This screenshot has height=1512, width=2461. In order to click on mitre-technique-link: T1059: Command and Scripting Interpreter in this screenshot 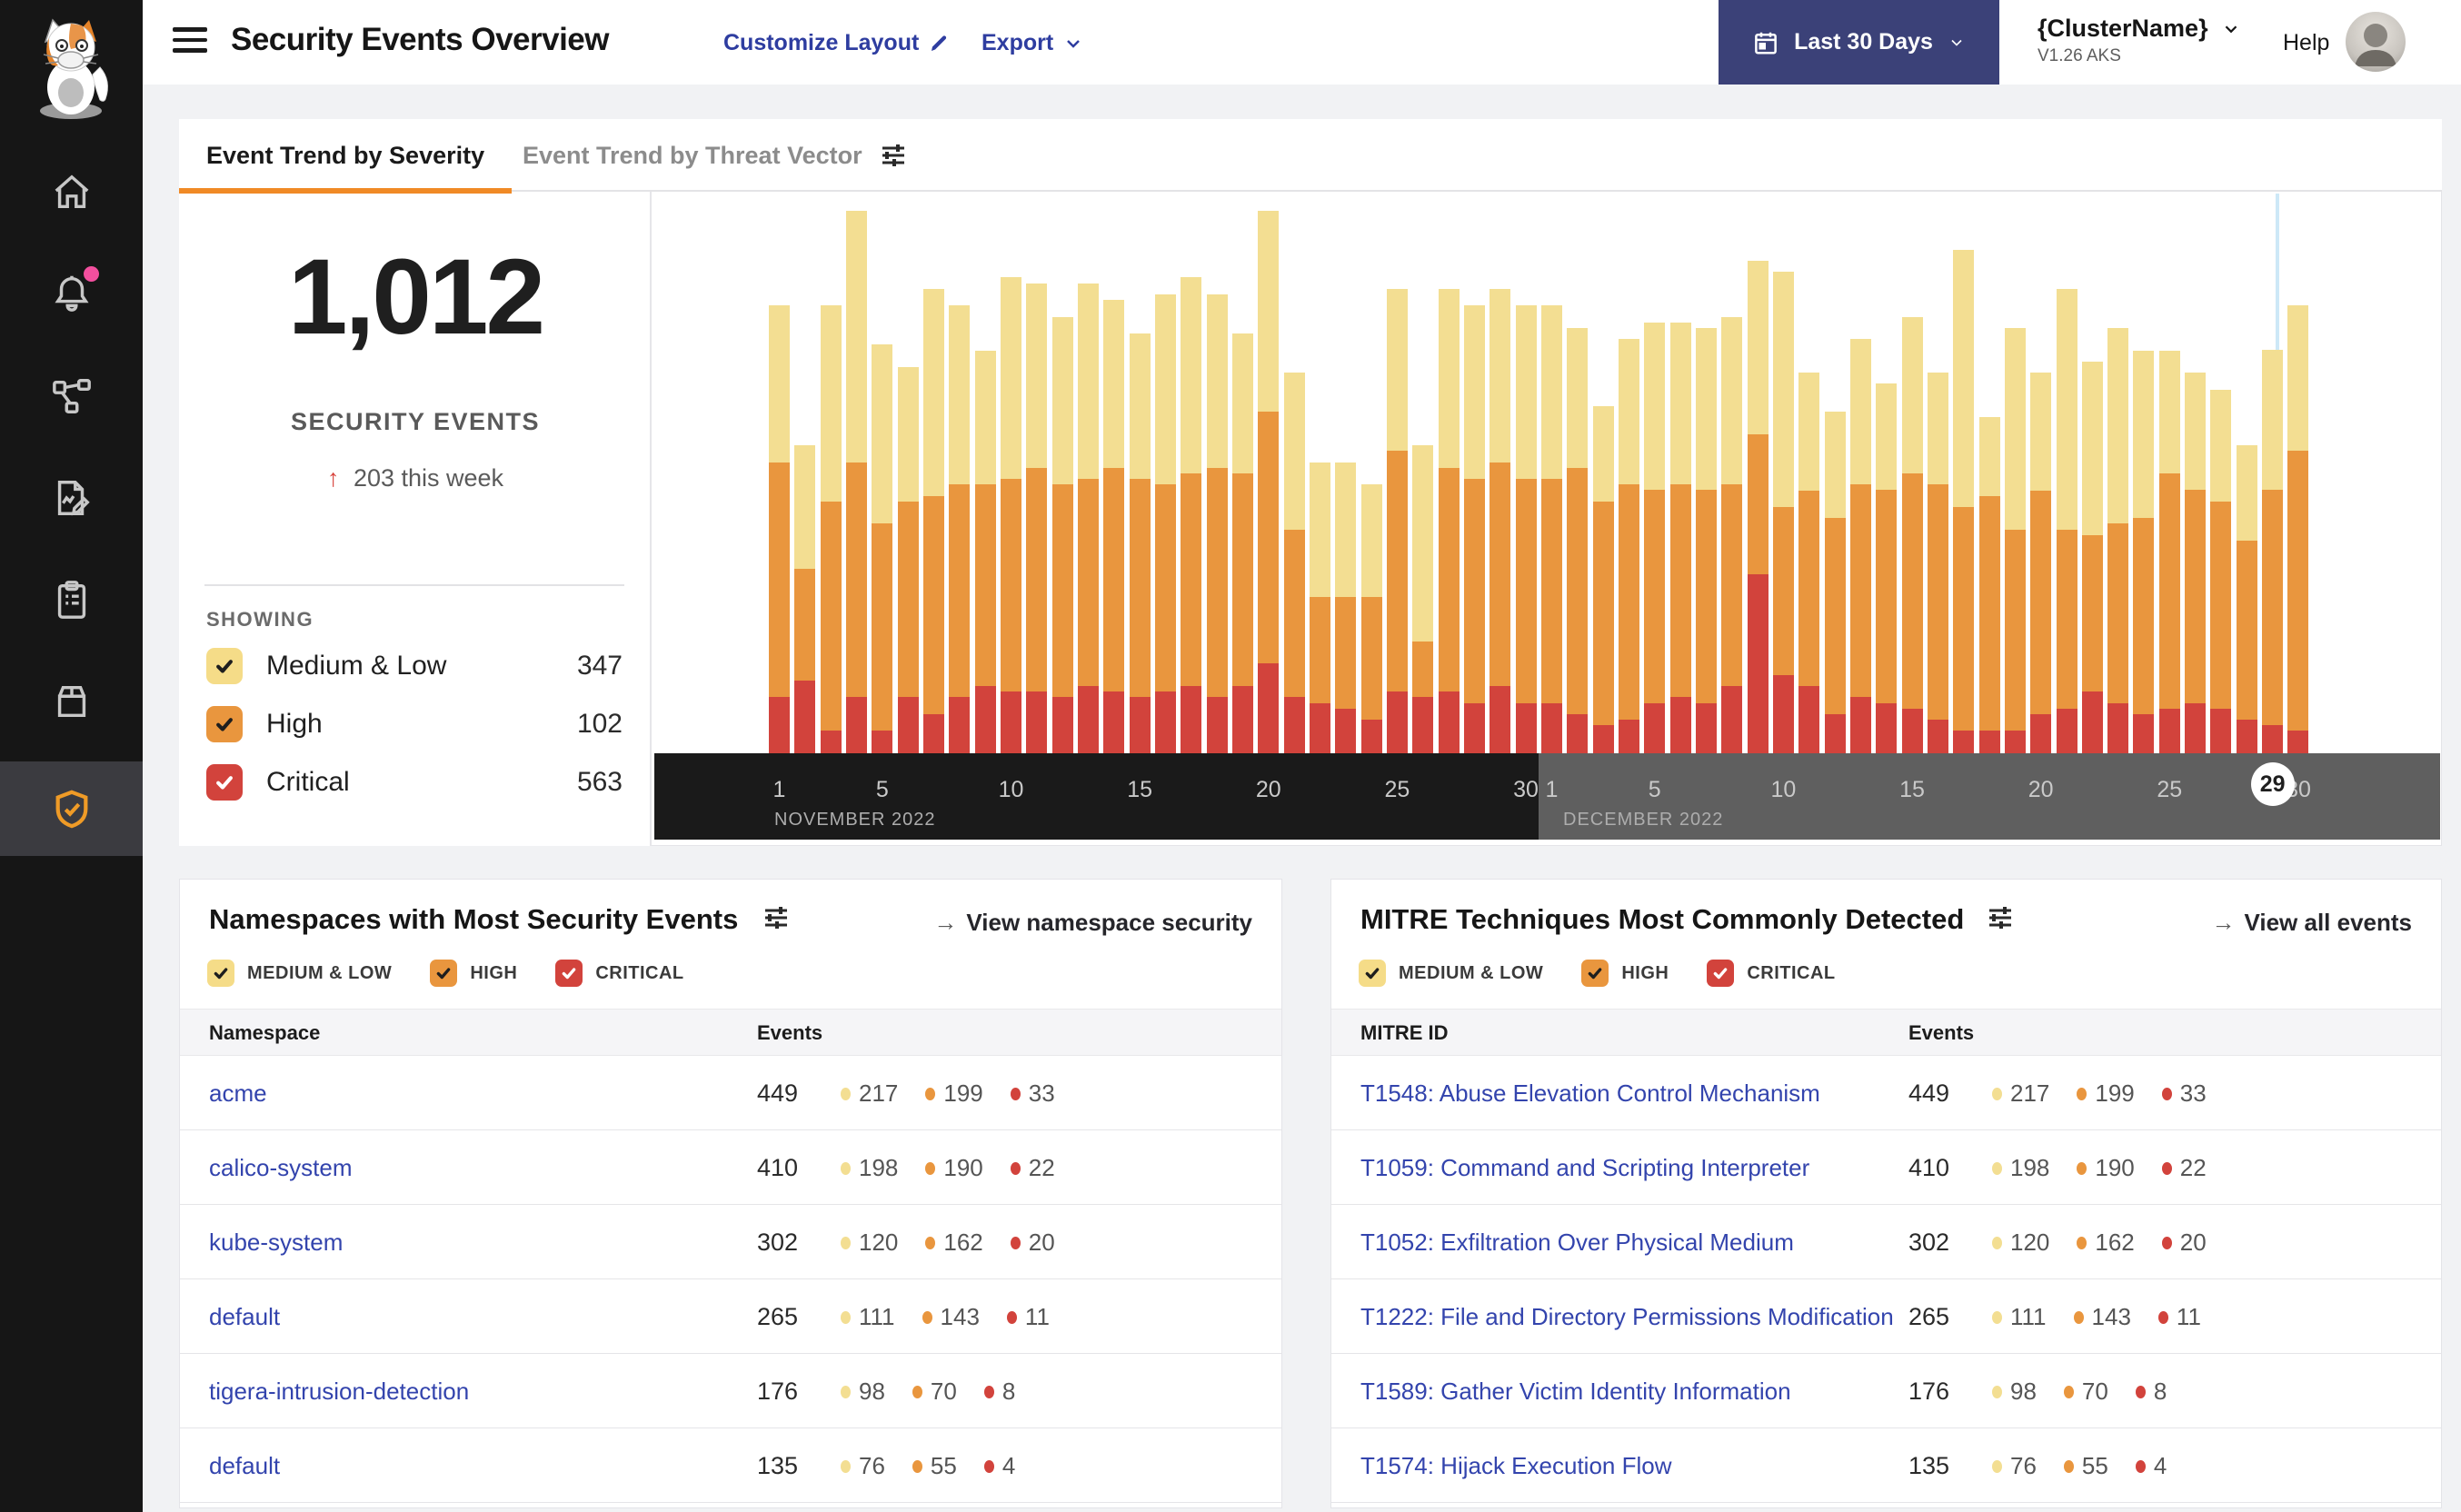, I will do `click(1584, 1168)`.